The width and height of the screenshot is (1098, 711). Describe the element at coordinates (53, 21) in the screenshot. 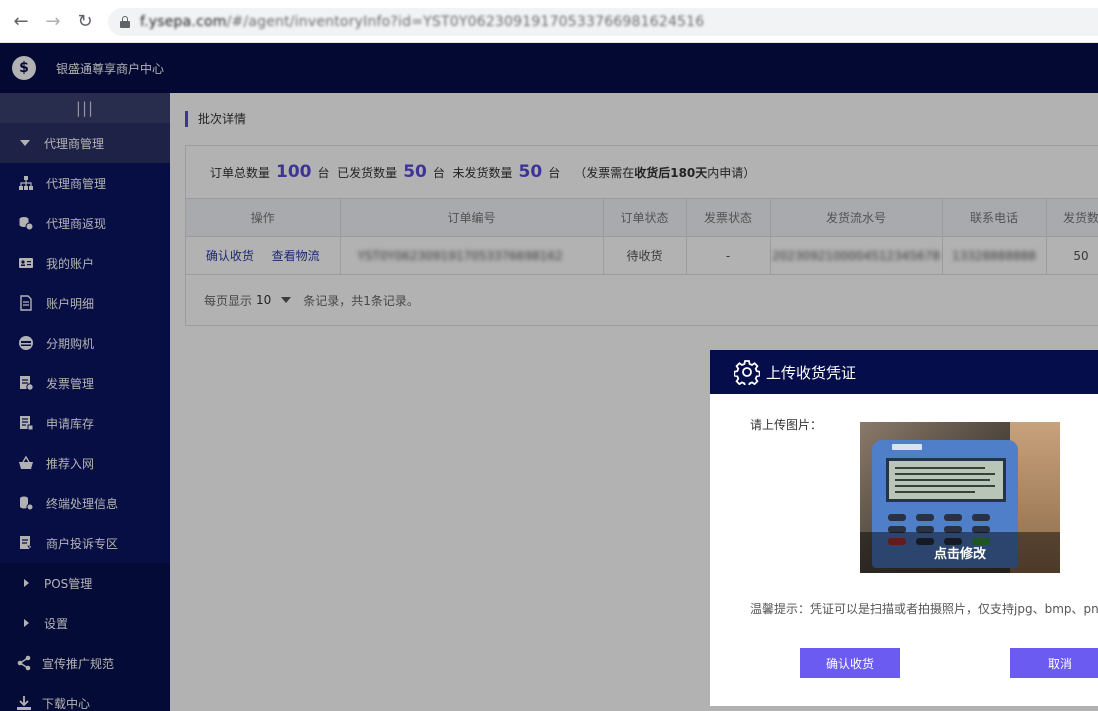

I see `forward-arrow-icon: →` at that location.